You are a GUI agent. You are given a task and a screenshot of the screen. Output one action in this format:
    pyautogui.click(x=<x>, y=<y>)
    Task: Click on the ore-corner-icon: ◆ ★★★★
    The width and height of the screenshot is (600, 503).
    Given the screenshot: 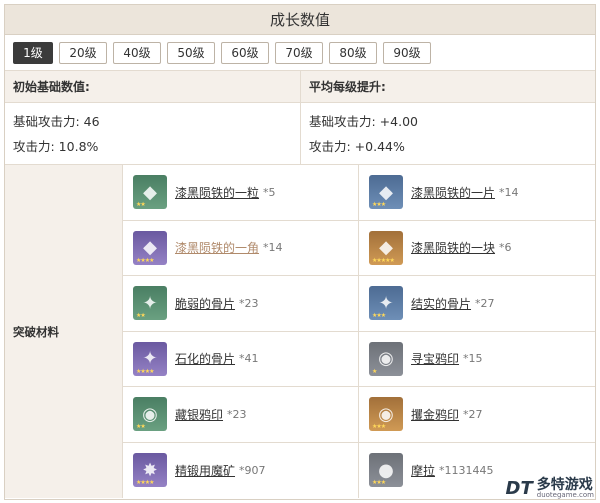 What is the action you would take?
    pyautogui.click(x=150, y=247)
    